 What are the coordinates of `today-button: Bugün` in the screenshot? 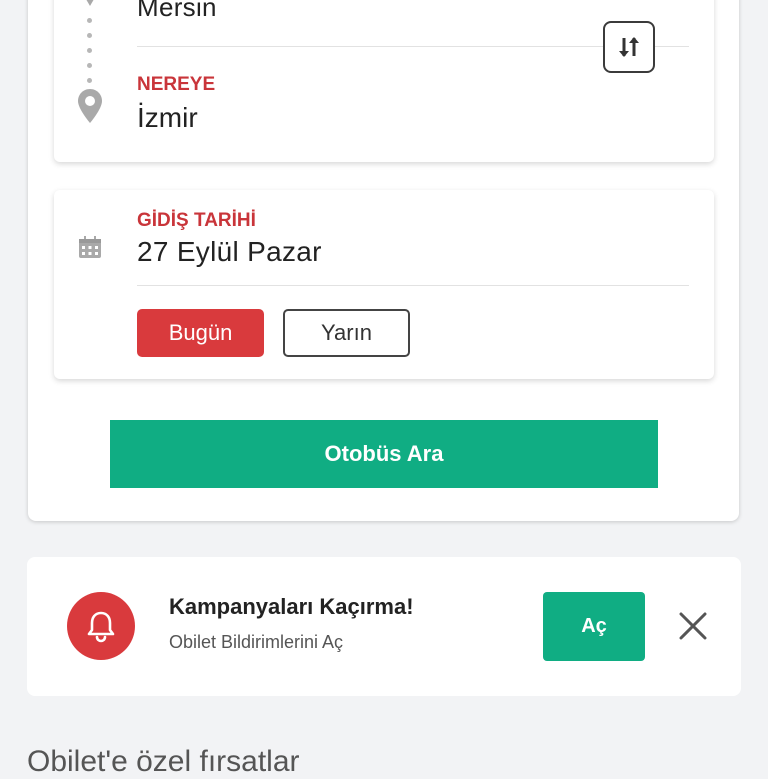 It's located at (200, 333).